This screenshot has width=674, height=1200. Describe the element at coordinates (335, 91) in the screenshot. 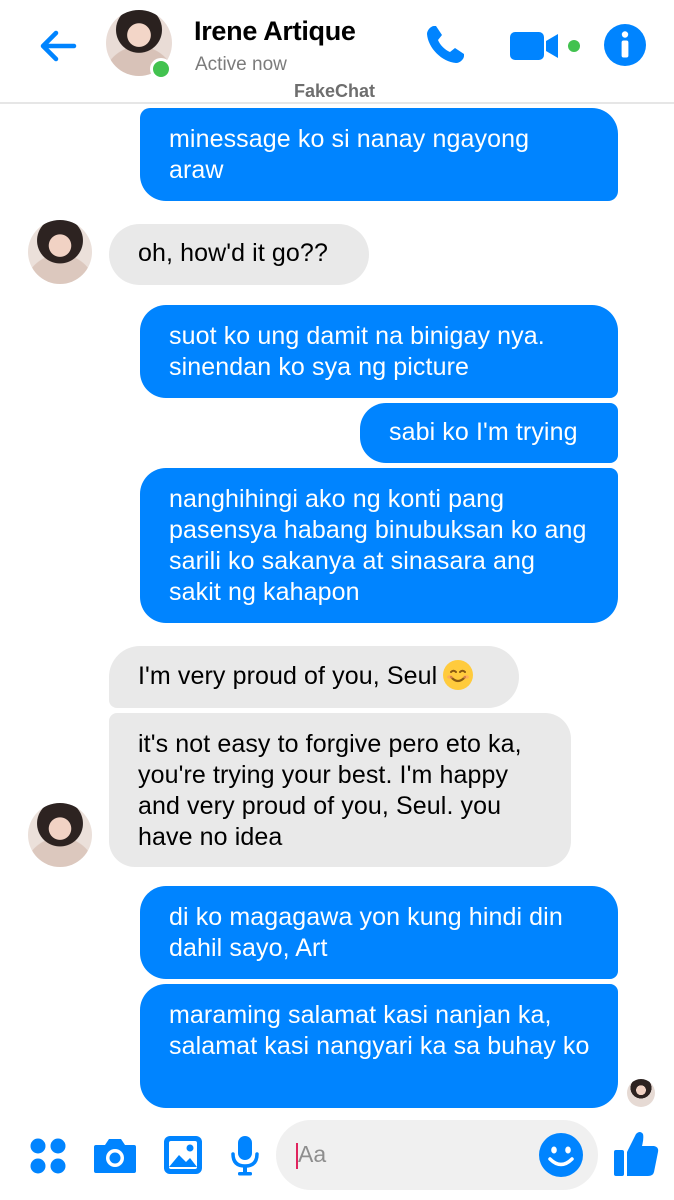

I see `watermark: FakeChat` at that location.